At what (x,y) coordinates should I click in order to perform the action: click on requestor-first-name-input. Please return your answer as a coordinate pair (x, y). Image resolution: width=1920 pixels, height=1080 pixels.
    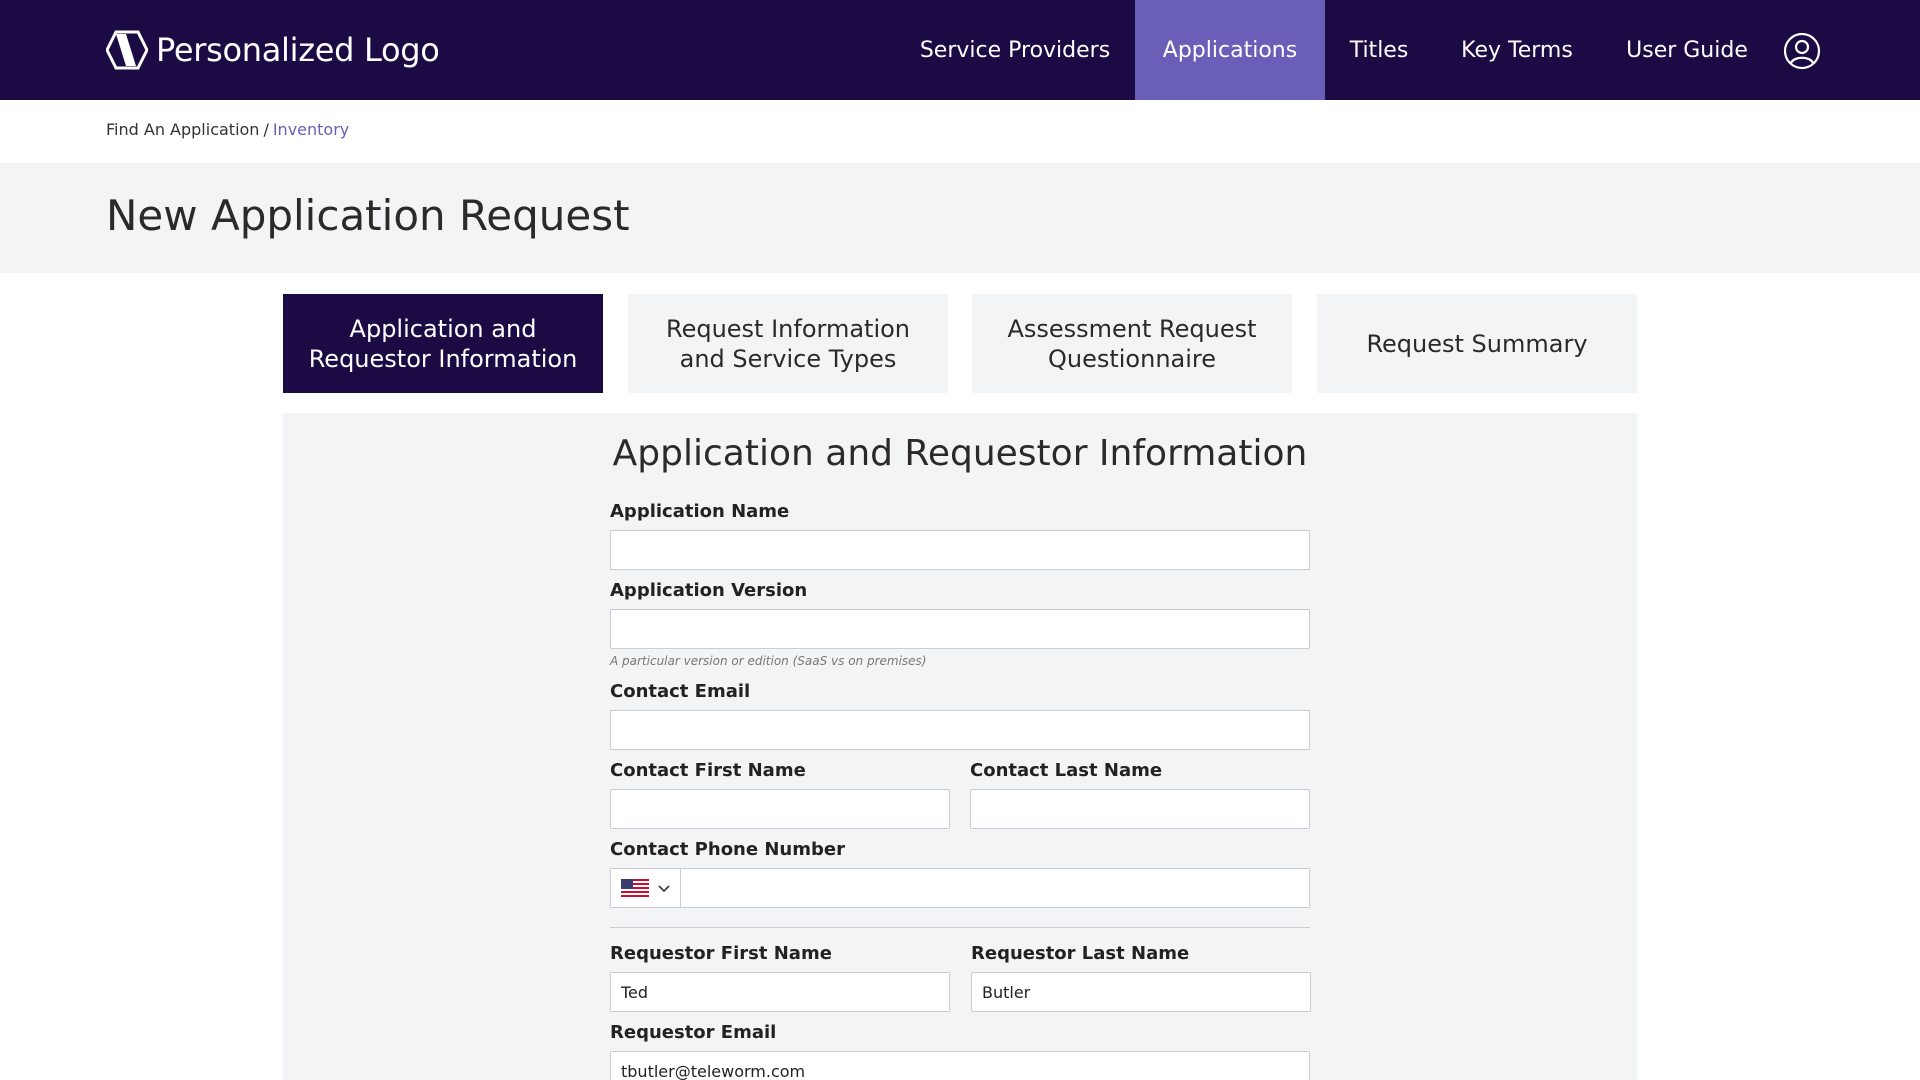
    Looking at the image, I should click on (780, 992).